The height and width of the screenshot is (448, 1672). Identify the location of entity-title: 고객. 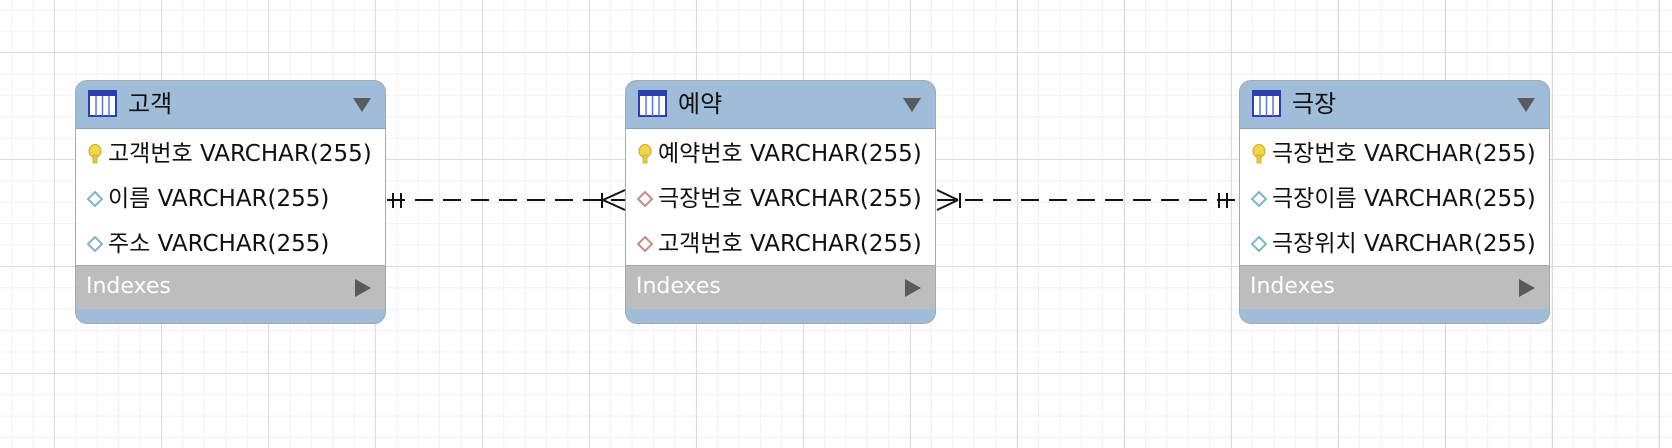
(150, 104).